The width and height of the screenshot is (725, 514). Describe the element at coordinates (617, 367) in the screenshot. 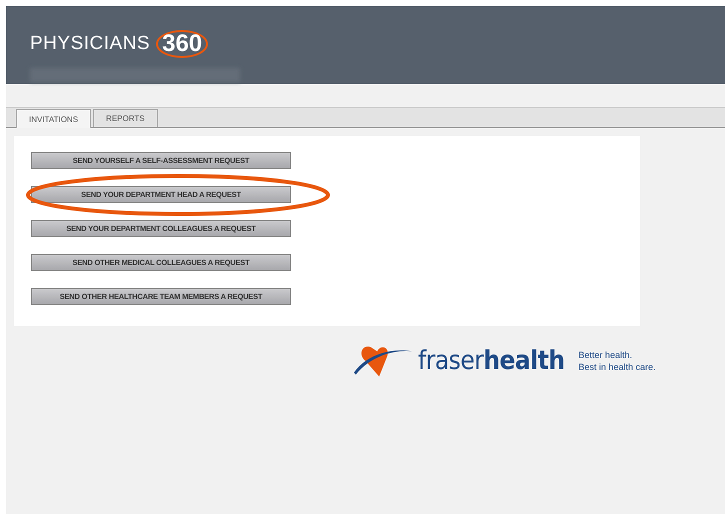

I see `tagline: Best in health care.` at that location.